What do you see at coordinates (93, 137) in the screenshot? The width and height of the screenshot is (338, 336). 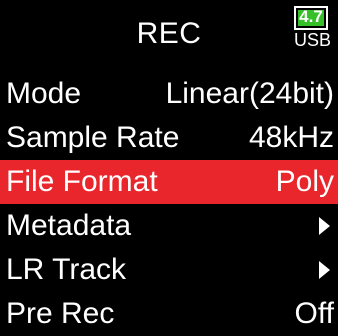 I see `menu-item-label: Sample Rate` at bounding box center [93, 137].